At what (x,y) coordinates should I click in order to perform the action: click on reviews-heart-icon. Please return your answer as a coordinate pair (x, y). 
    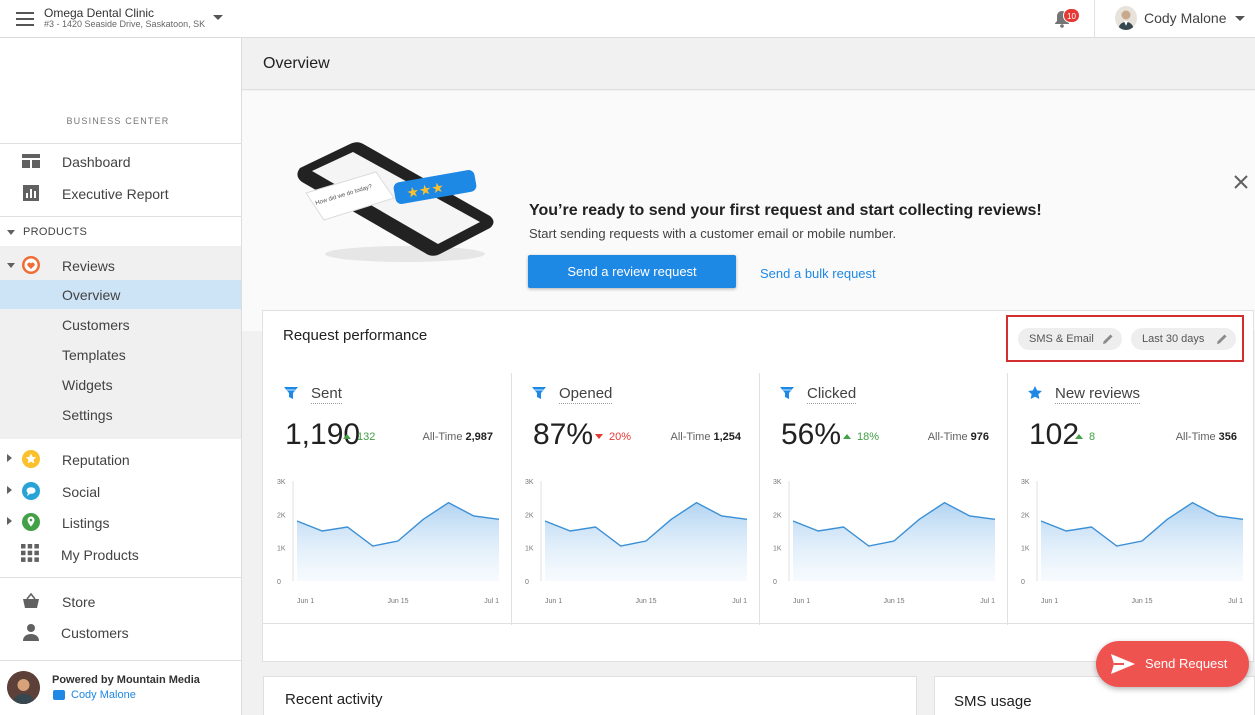
    Looking at the image, I should click on (31, 265).